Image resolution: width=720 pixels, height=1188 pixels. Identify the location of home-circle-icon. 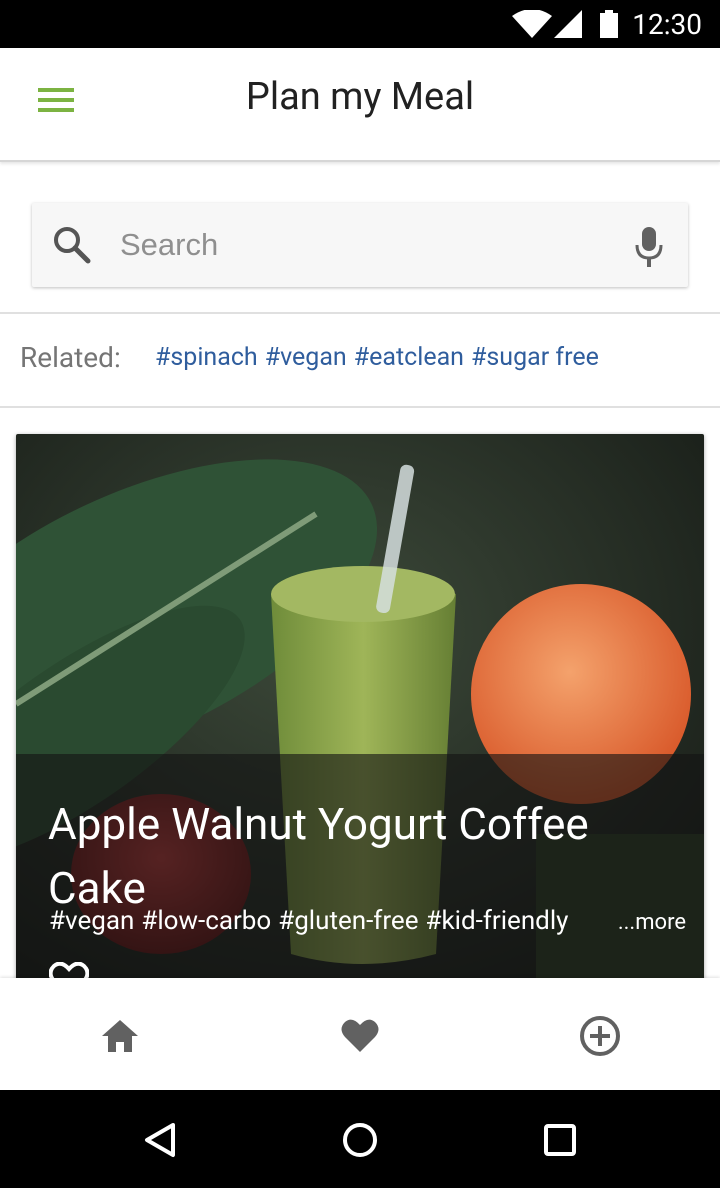
(360, 1140).